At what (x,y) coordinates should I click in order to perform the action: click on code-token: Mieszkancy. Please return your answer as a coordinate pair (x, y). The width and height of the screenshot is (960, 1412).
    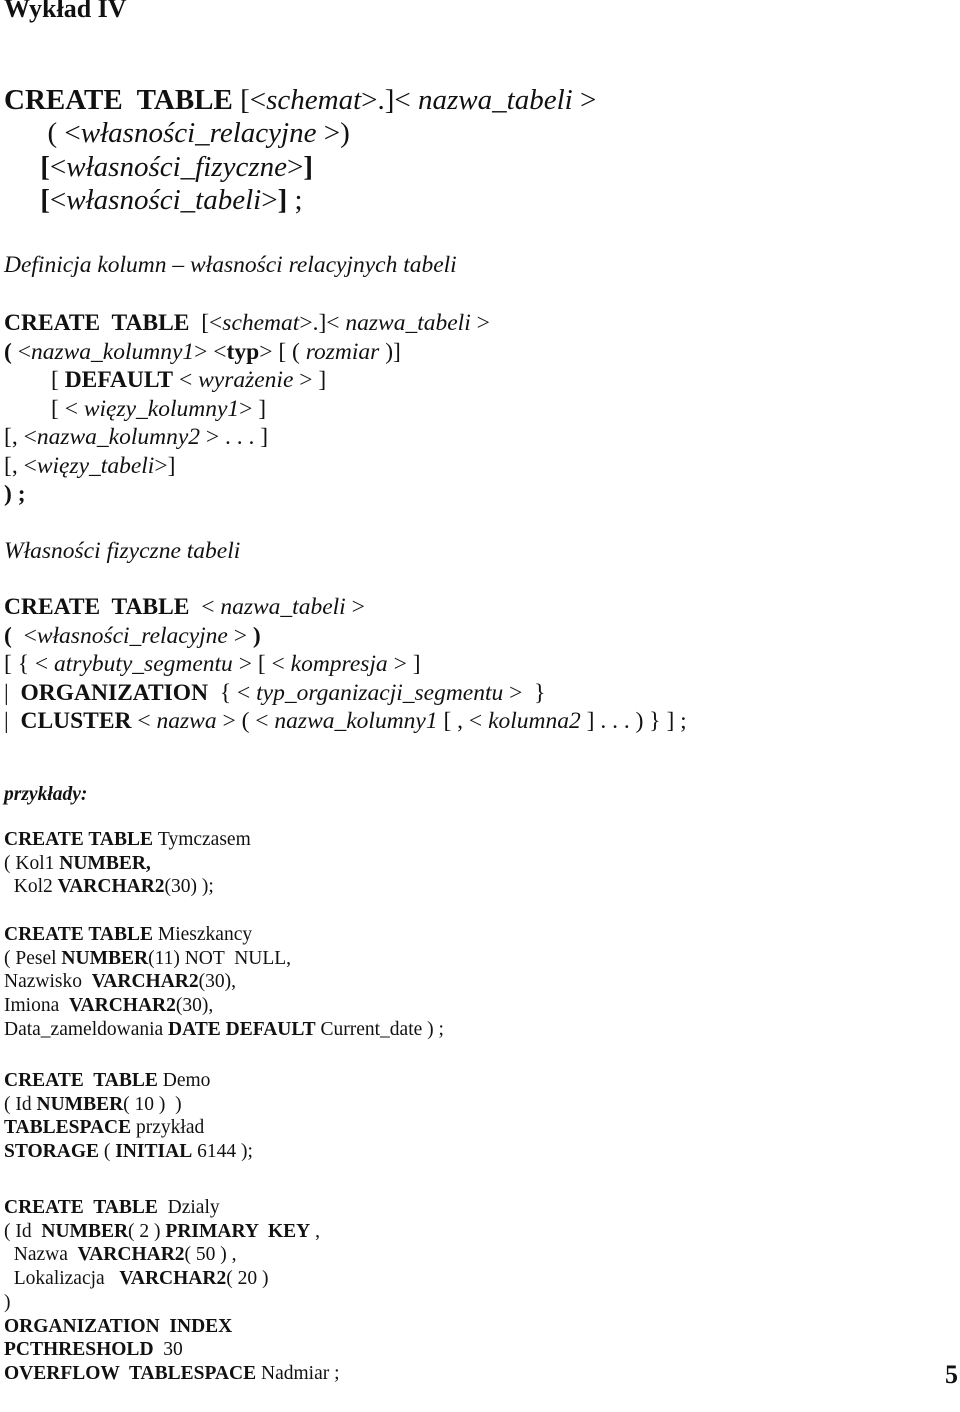
    Looking at the image, I should click on (205, 934).